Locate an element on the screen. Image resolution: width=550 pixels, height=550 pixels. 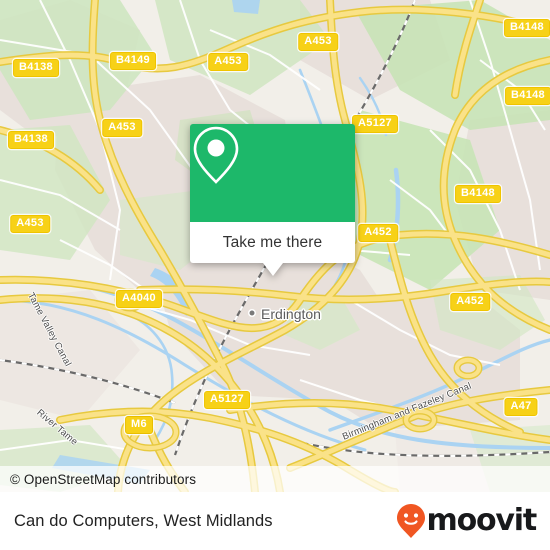
footer-bar: Can do Computers, West Midlands moovit is located at coordinates (275, 521).